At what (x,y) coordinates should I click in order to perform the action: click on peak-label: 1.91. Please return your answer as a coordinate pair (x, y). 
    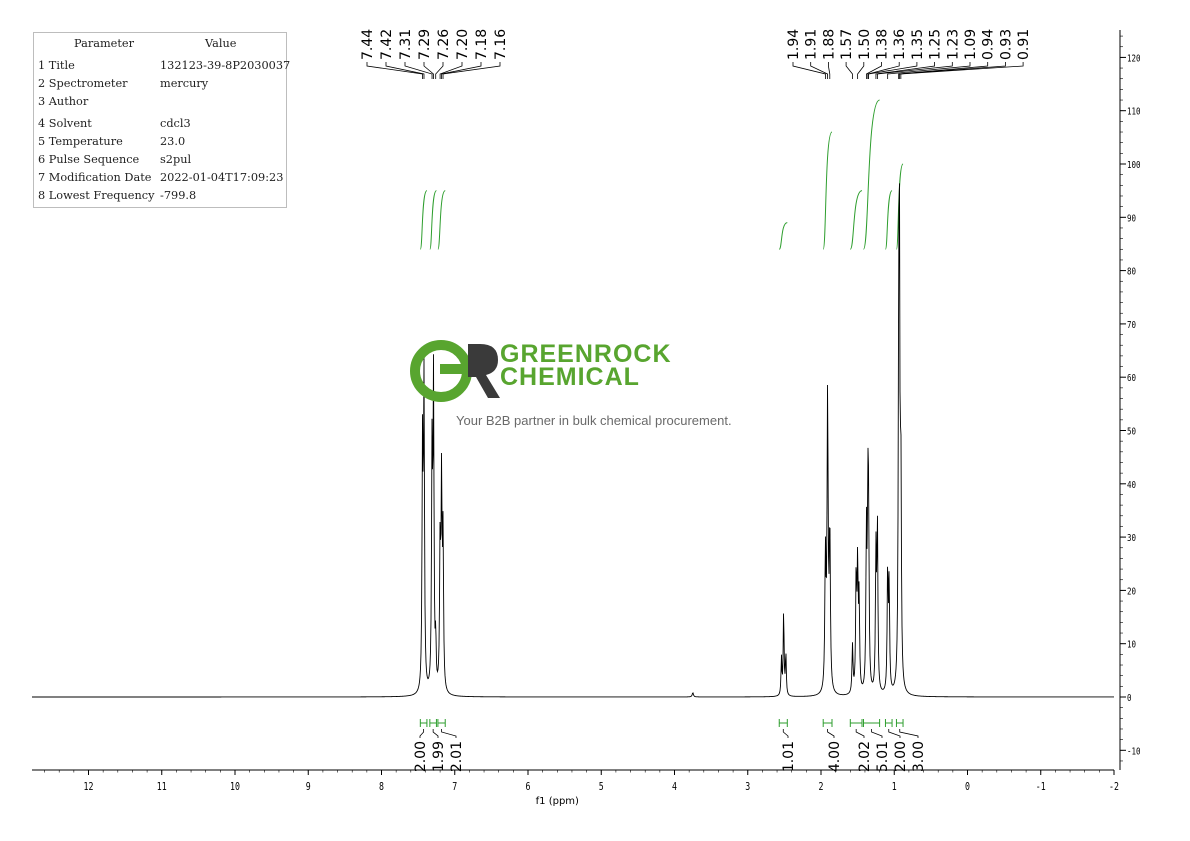
    Looking at the image, I should click on (812, 44).